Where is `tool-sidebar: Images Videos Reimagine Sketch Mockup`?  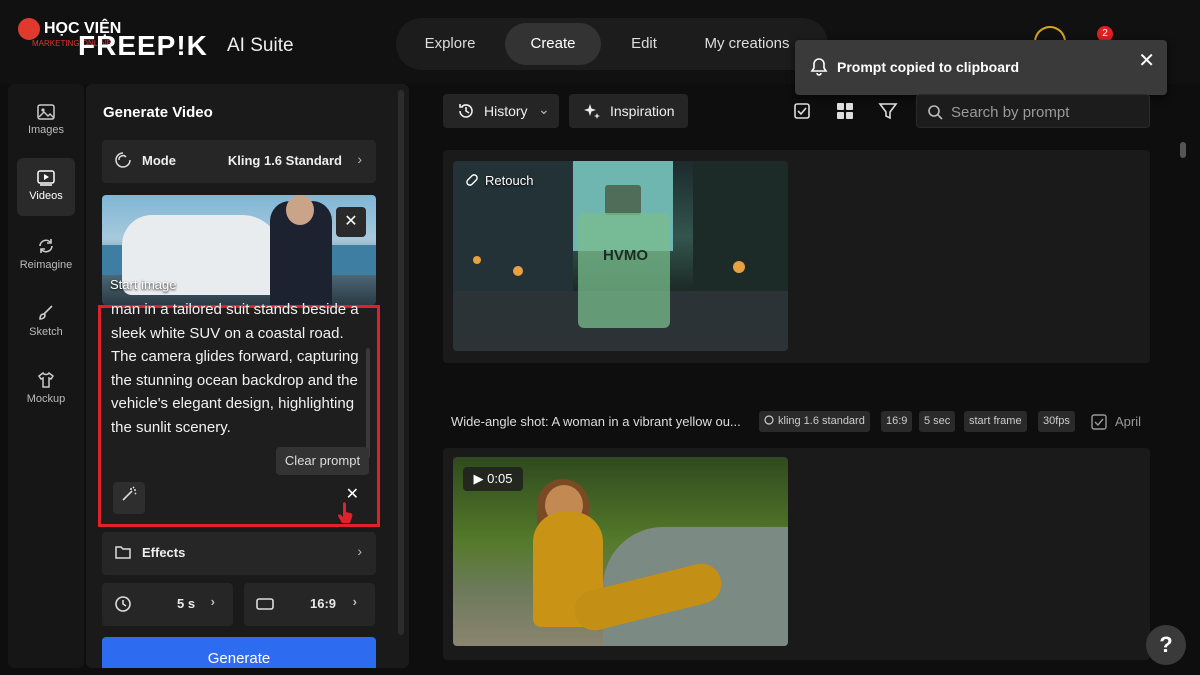
tool-sidebar: Images Videos Reimagine Sketch Mockup is located at coordinates (46, 376).